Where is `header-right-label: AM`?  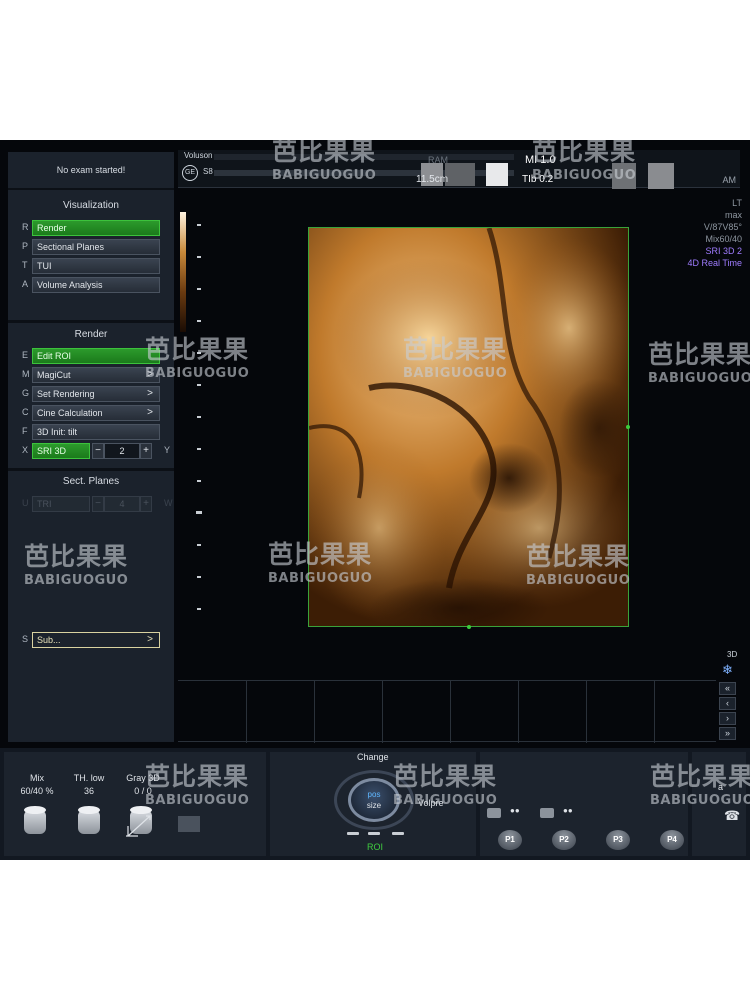
header-right-label: AM is located at coordinates (729, 180).